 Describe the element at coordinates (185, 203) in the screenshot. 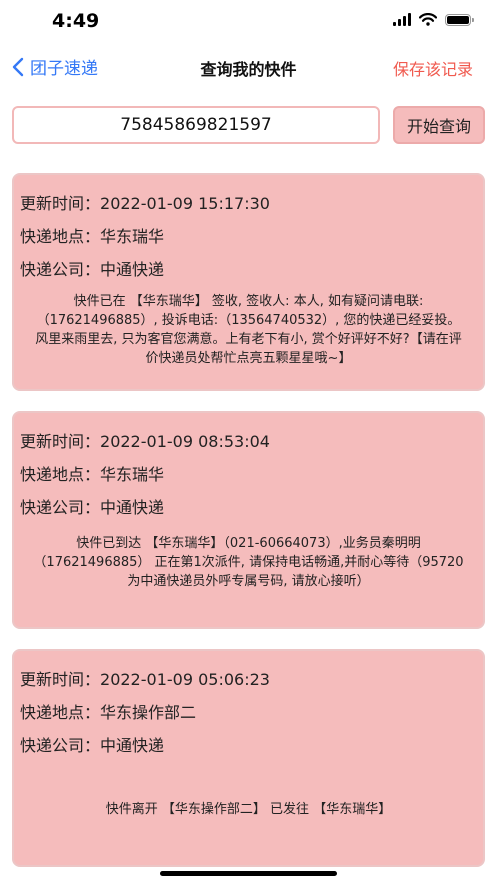

I see `update-time-value: 2022-01-09 15:17:30` at that location.